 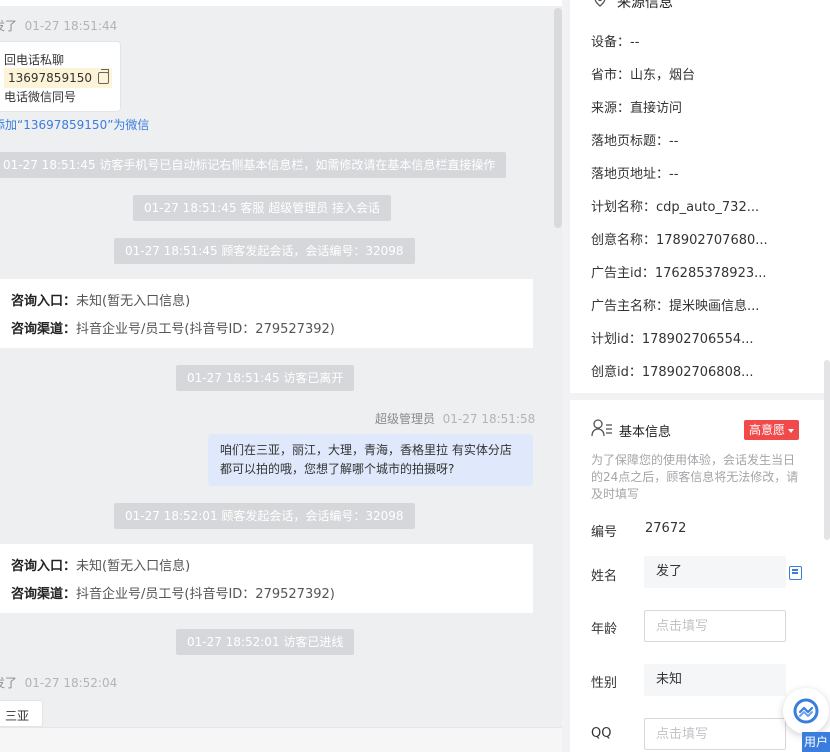 What do you see at coordinates (558, 118) in the screenshot?
I see `chat-scrollbar` at bounding box center [558, 118].